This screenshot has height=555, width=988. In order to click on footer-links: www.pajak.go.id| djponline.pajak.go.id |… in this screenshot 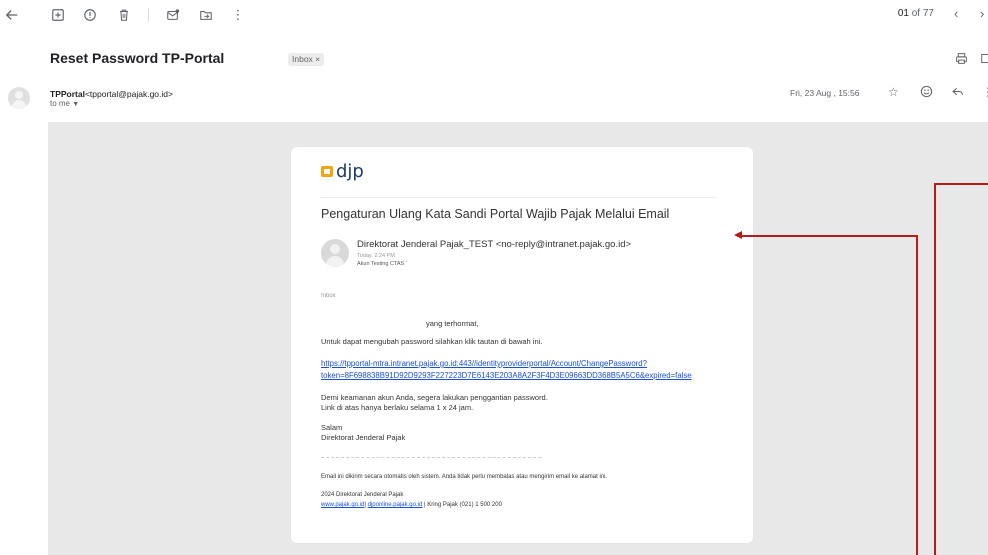, I will do `click(411, 505)`.